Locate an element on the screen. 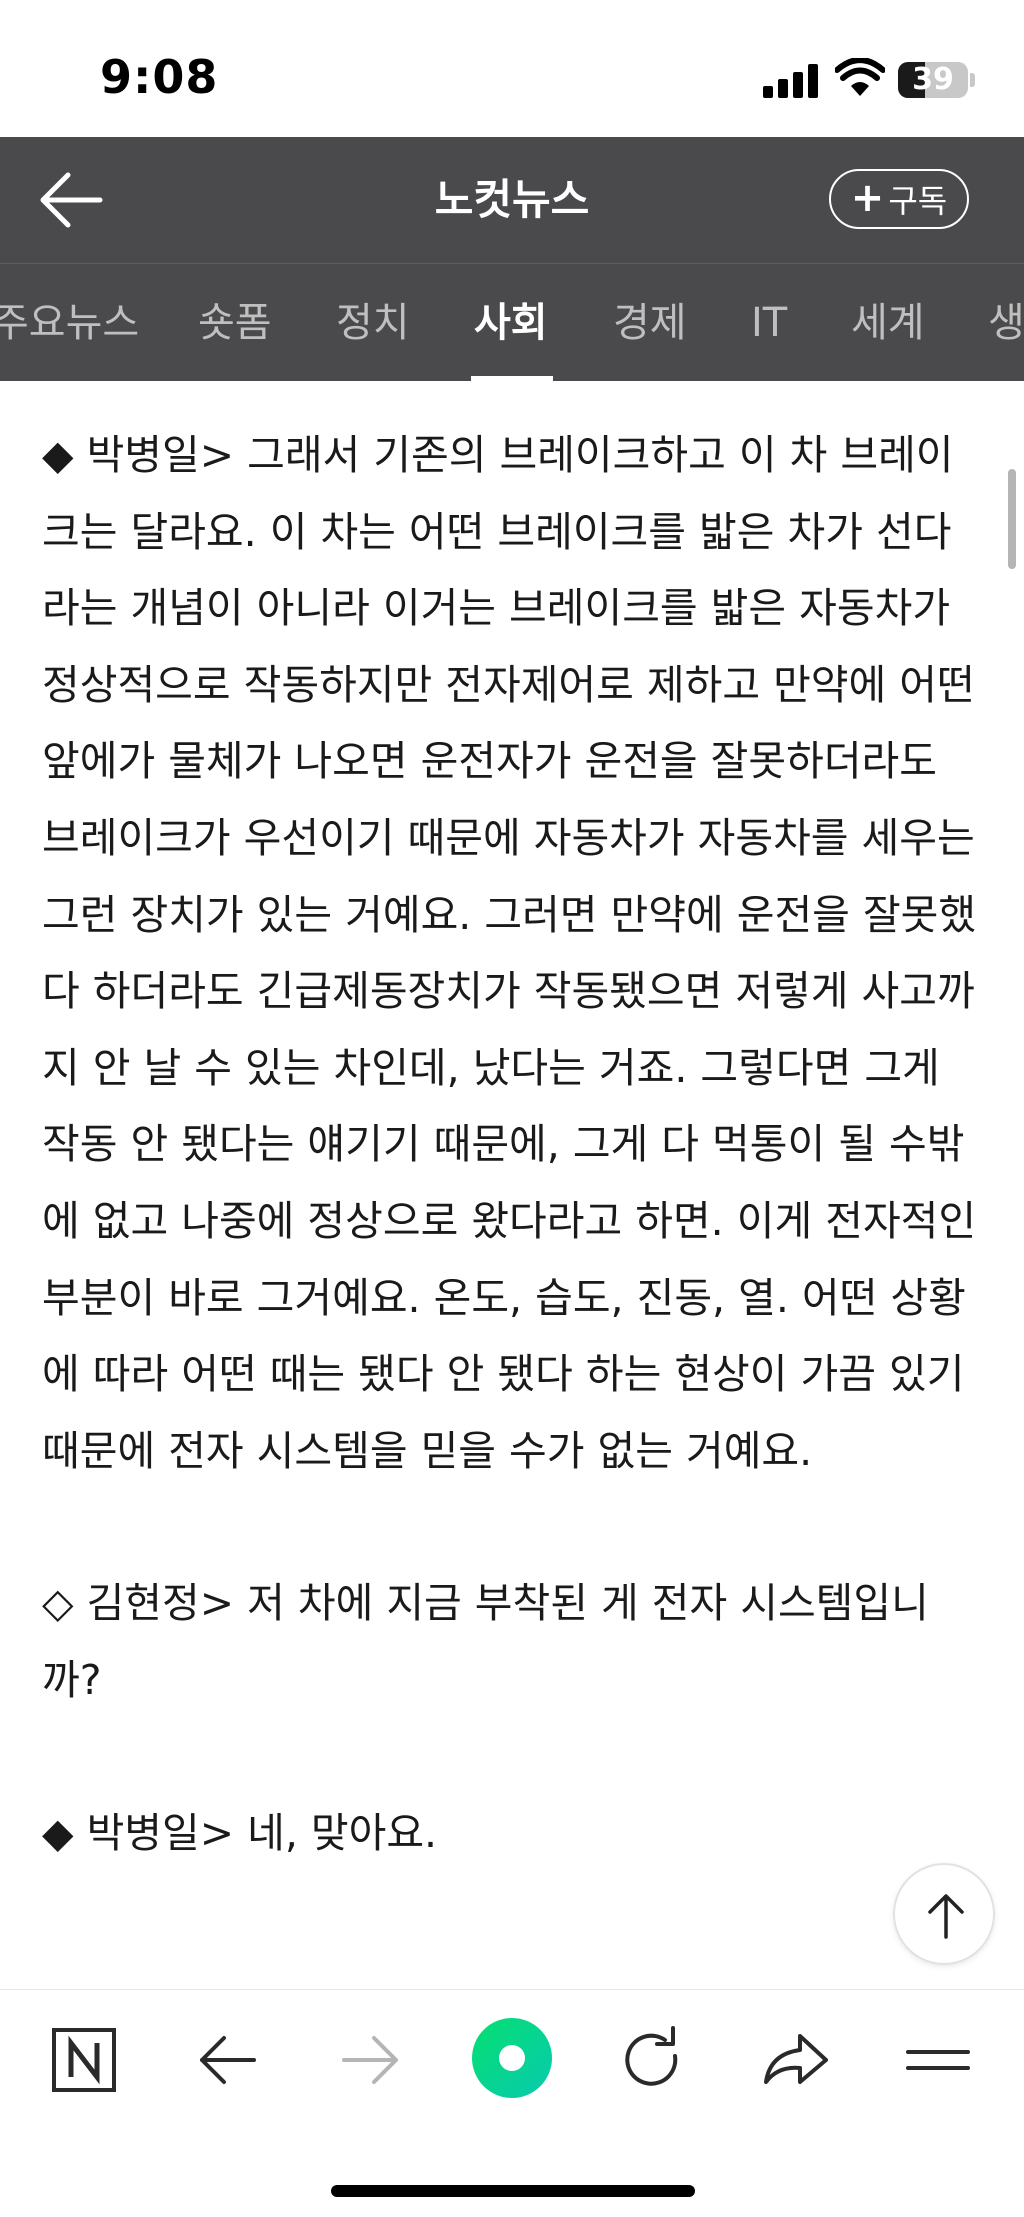 This screenshot has width=1024, height=2217. tab-world: 세계 is located at coordinates (888, 322).